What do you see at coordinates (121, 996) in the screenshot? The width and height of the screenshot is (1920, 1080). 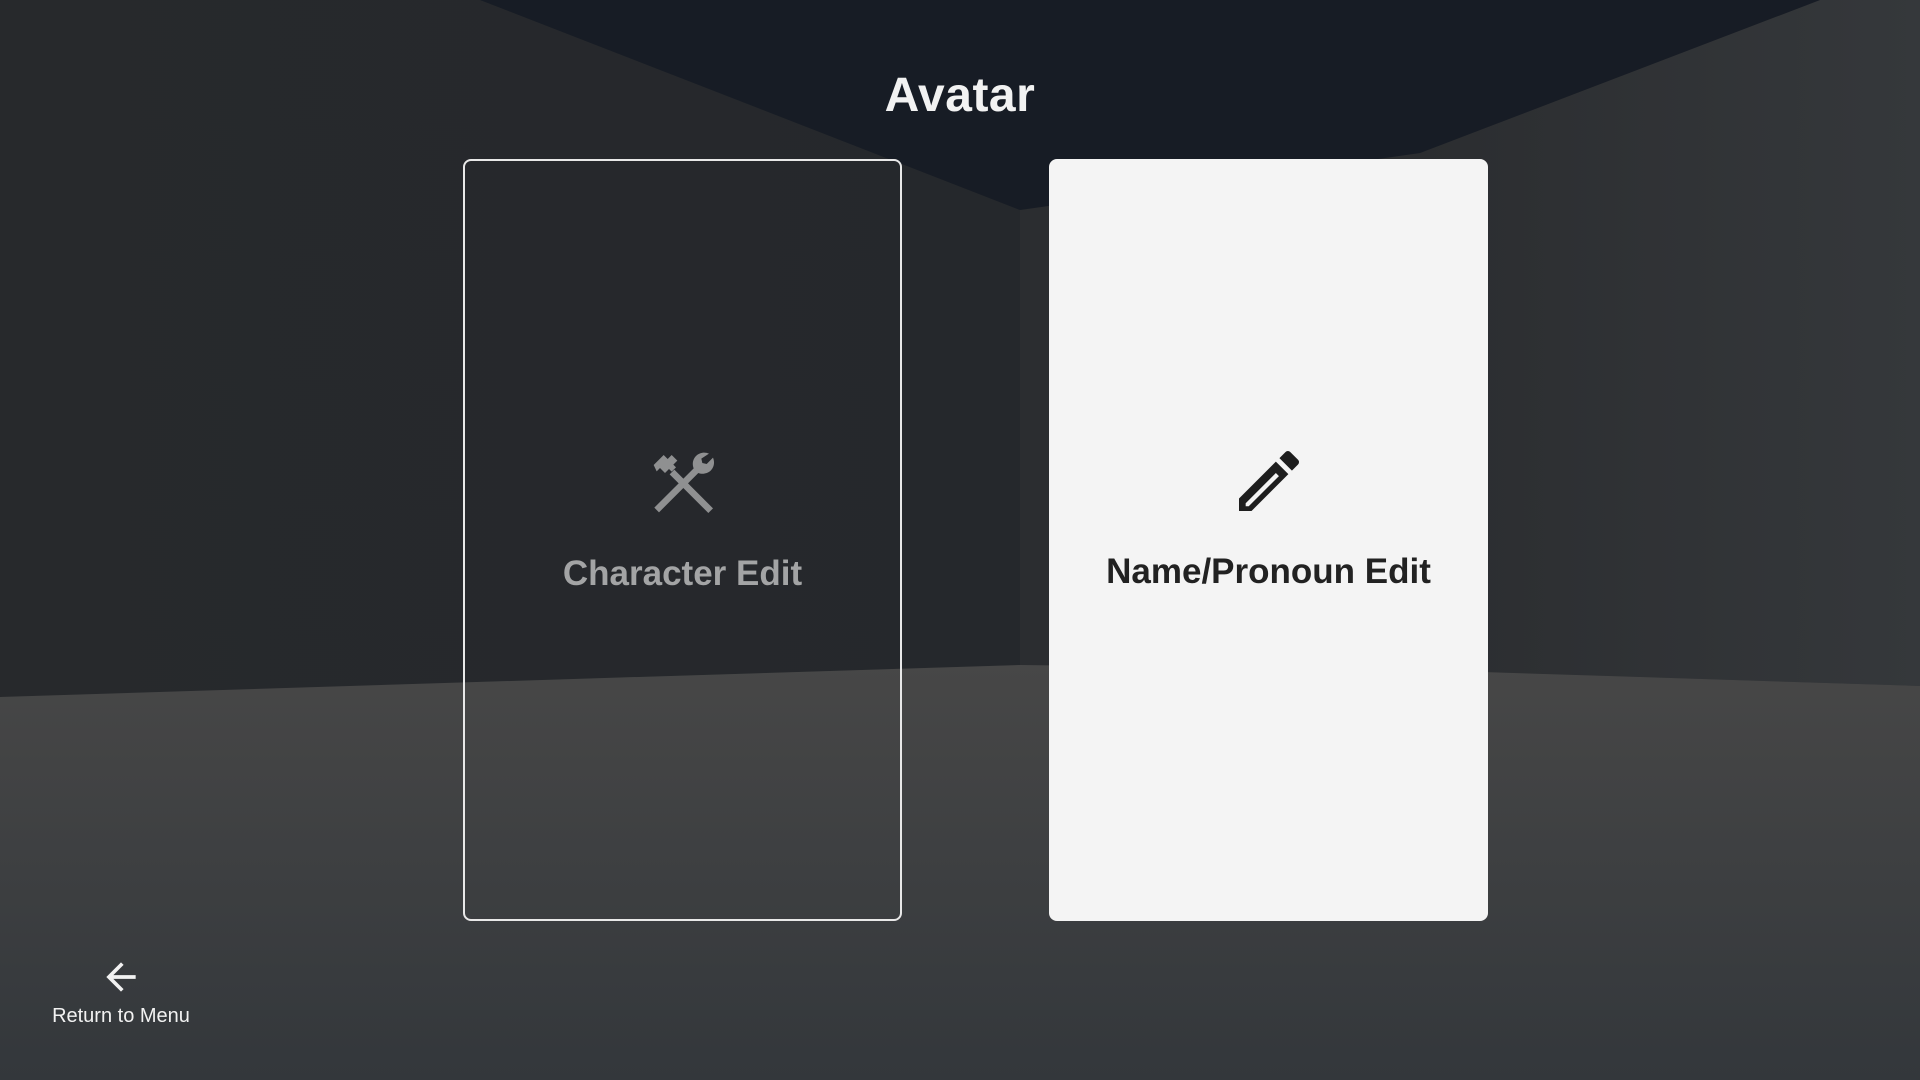 I see `return-to-menu-button: Return to Menu` at bounding box center [121, 996].